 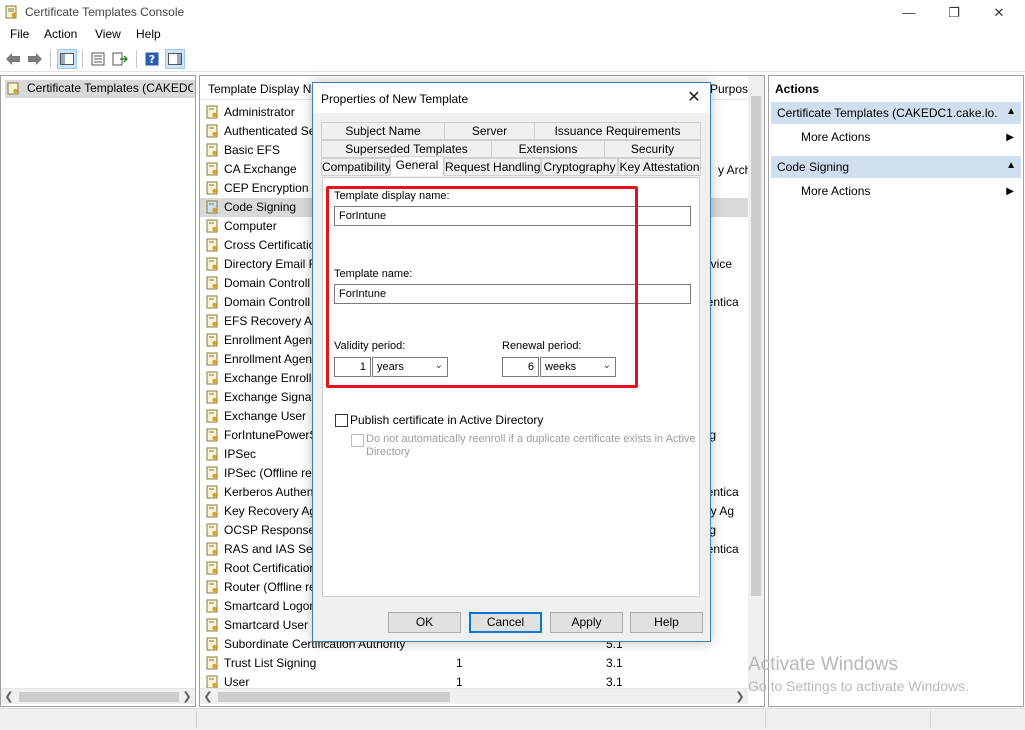 I want to click on template-name-cell: Smartcard User, so click(x=266, y=625).